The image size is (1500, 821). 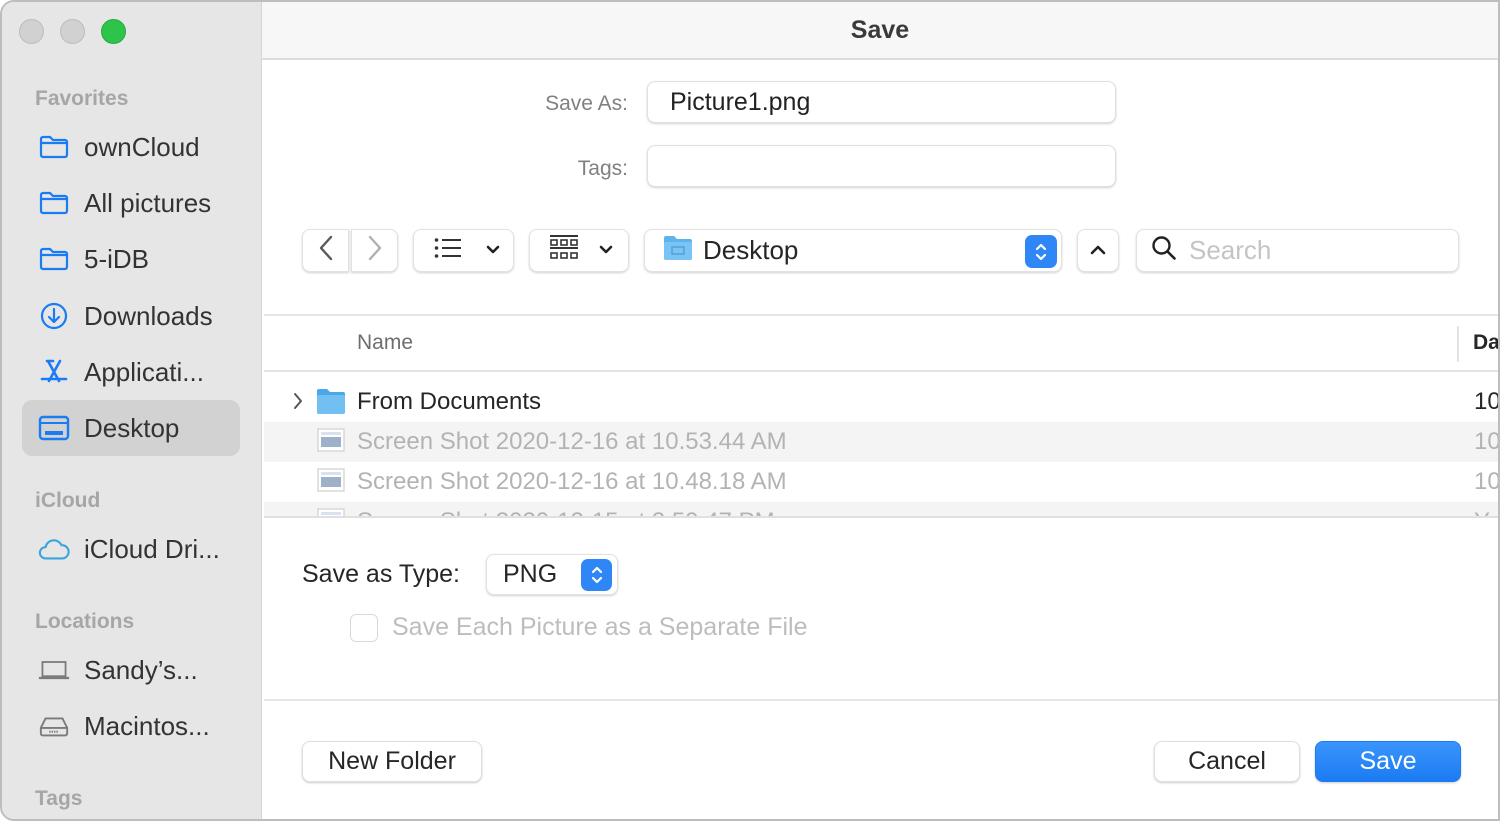 What do you see at coordinates (853, 250) in the screenshot?
I see `location-popup: Desktop` at bounding box center [853, 250].